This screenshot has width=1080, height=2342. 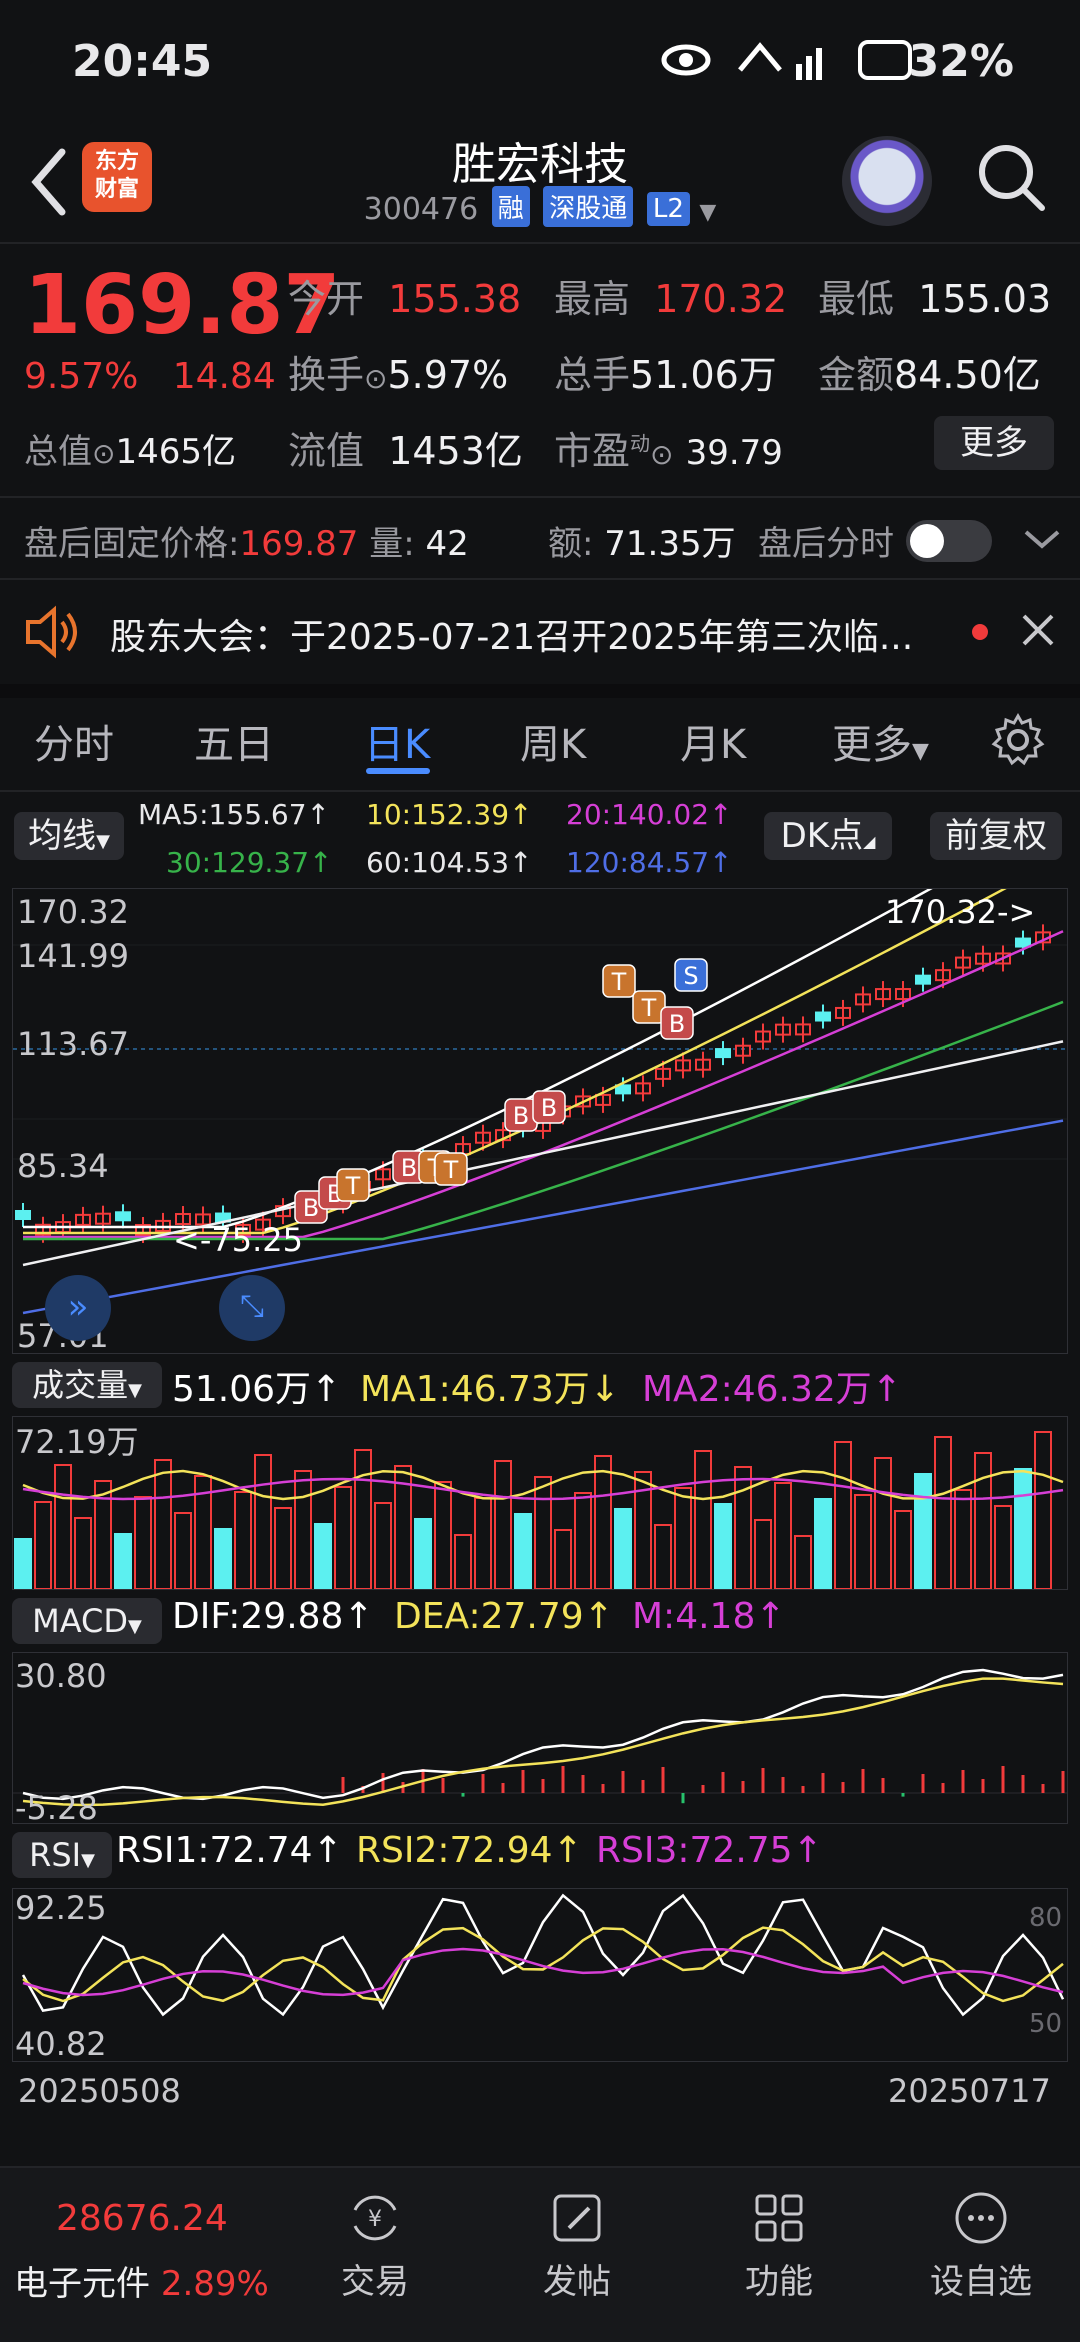 What do you see at coordinates (130, 452) in the screenshot?
I see `total-cap-field: 总值⊙1465亿` at bounding box center [130, 452].